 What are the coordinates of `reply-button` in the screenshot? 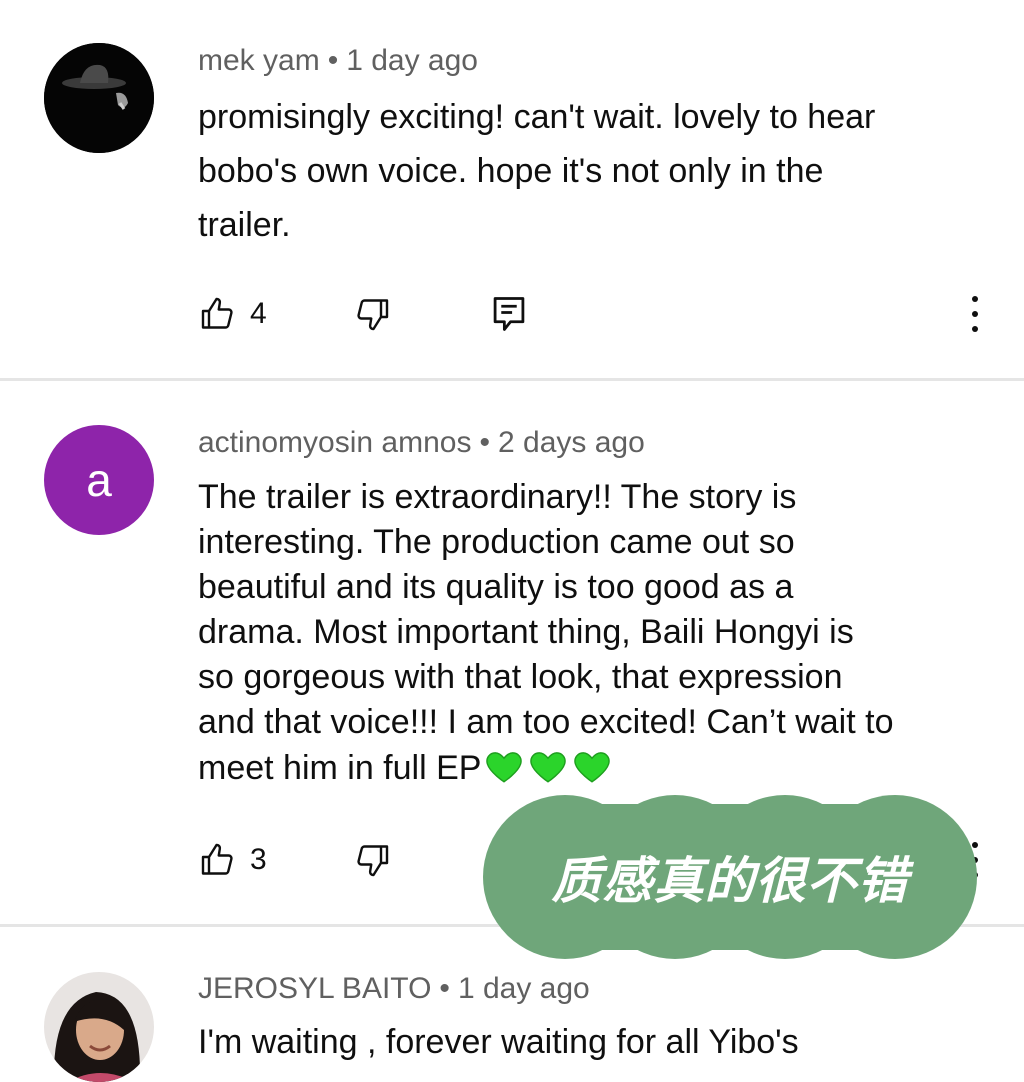 It's located at (509, 314).